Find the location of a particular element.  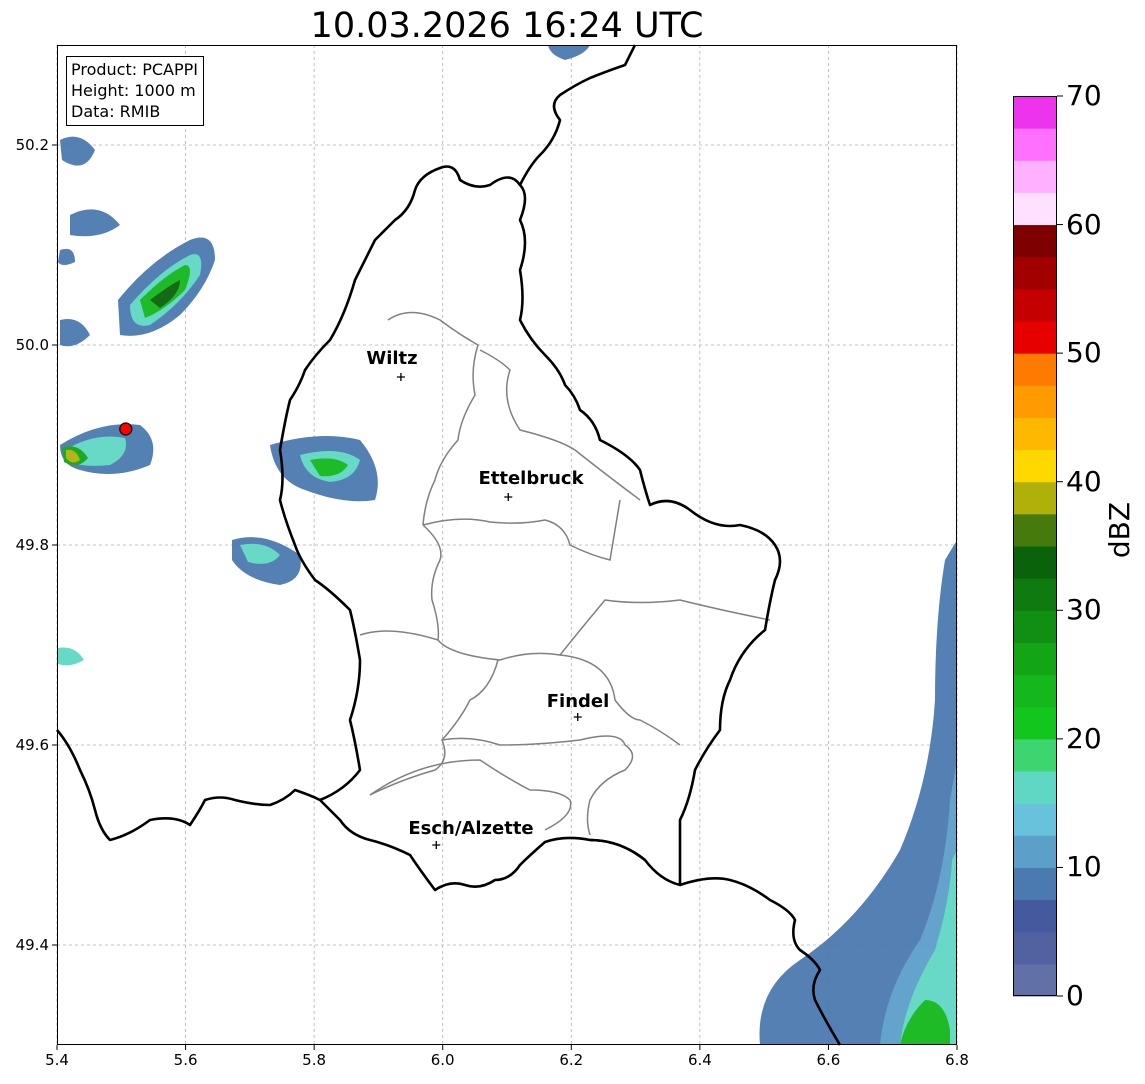

colorbar-tick-label: 70 is located at coordinates (1084, 95).